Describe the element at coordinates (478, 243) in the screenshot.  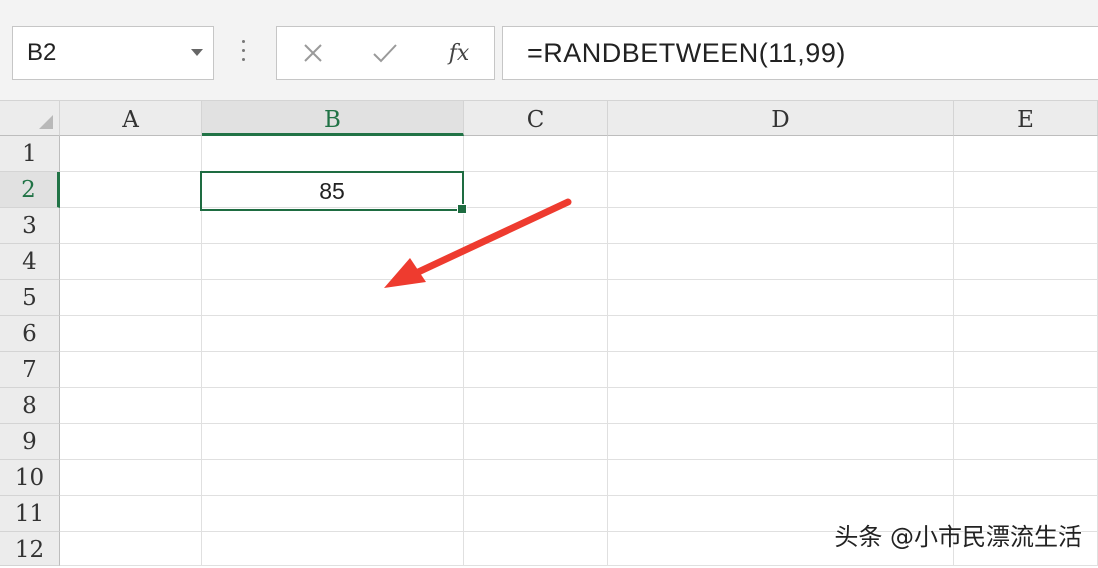
I see `red-arrow-icon` at that location.